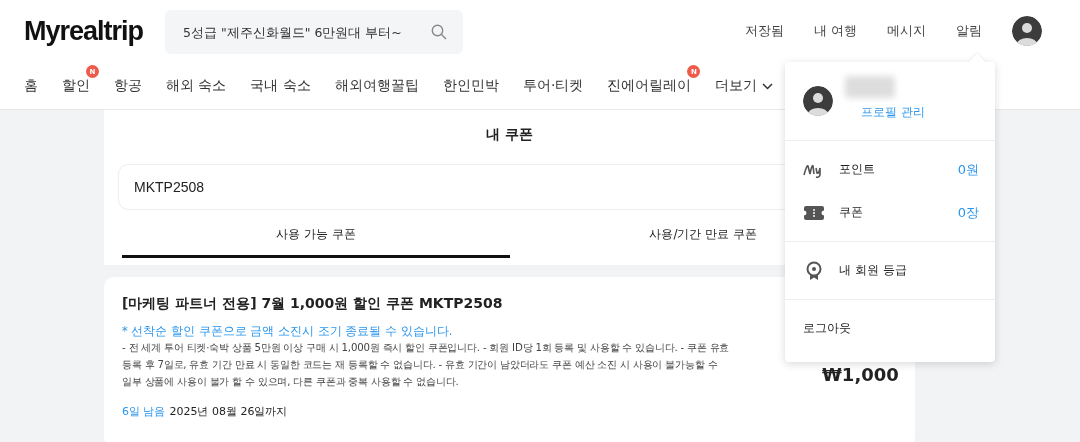 The width and height of the screenshot is (1080, 442). Describe the element at coordinates (84, 31) in the screenshot. I see `logo: Myrealtrip` at that location.